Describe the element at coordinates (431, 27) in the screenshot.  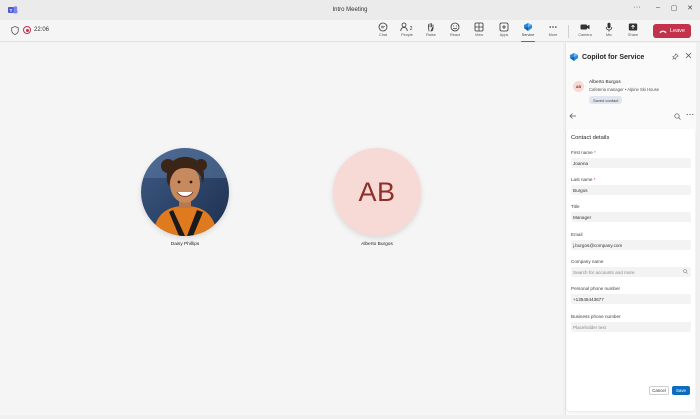
I see `raise-hand-icon` at that location.